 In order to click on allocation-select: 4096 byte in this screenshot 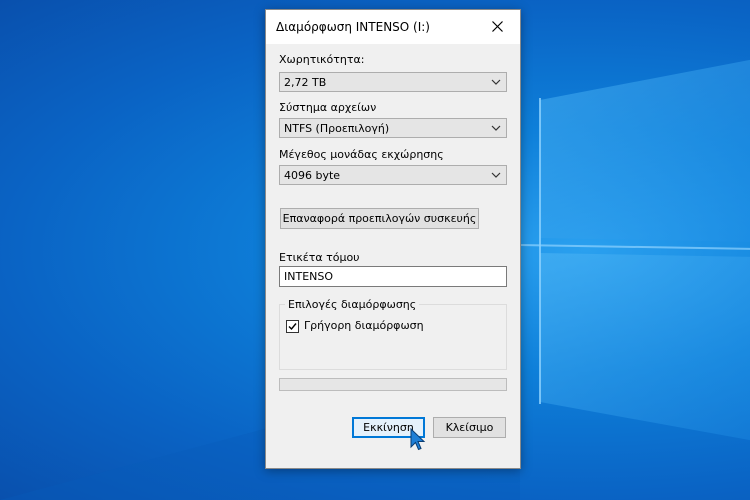, I will do `click(393, 175)`.